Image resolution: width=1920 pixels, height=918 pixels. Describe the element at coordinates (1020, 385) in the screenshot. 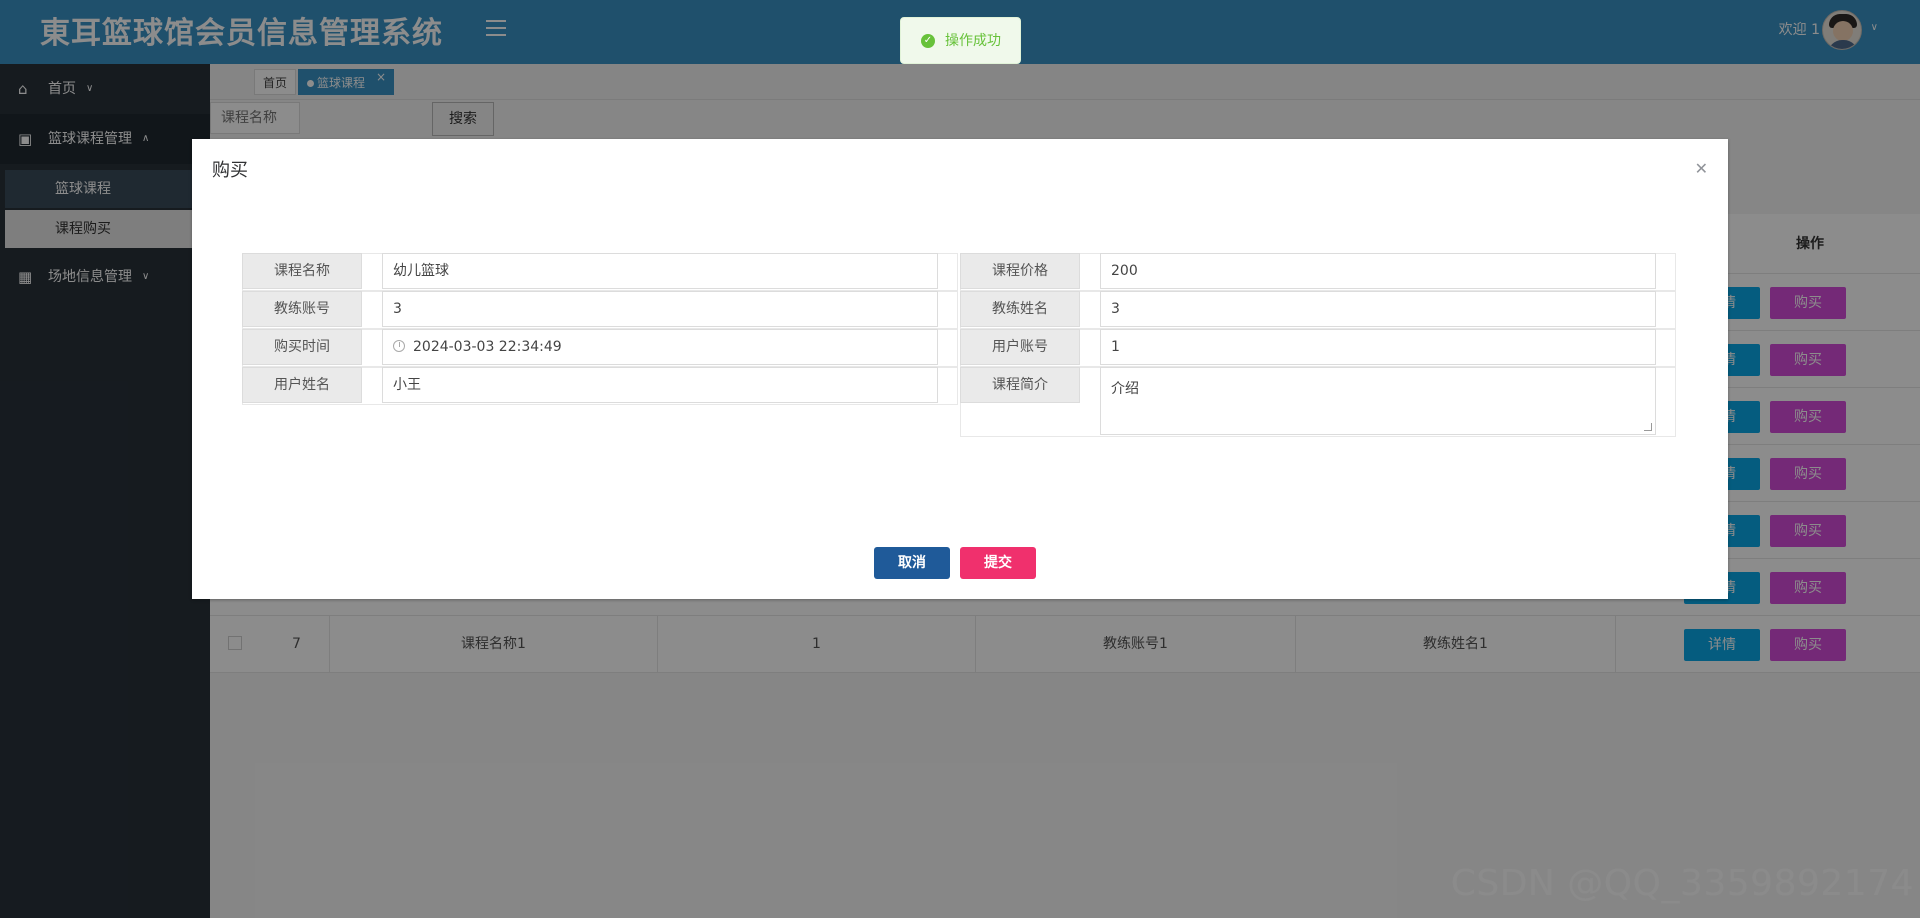

I see `field-label: 课程简介` at that location.